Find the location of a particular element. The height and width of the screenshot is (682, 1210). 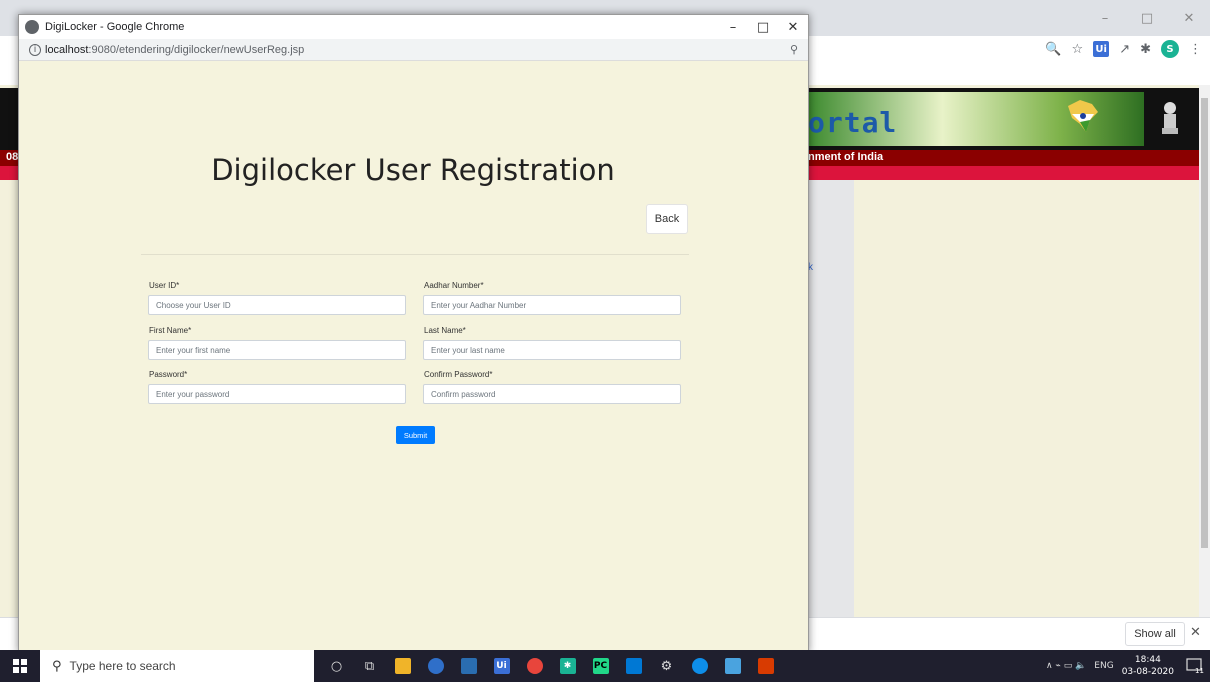

first-name-label: First Name* is located at coordinates (170, 330).